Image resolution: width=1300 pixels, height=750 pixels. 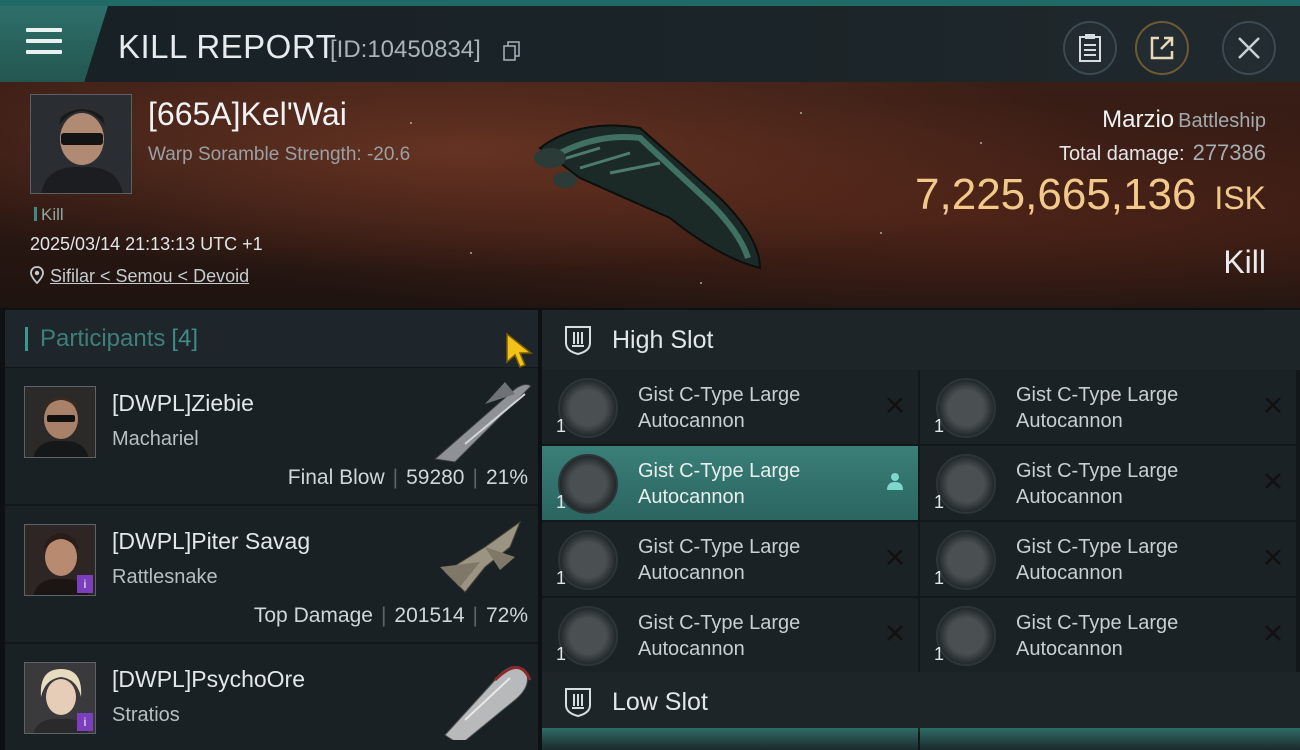 I want to click on share-button, so click(x=1162, y=48).